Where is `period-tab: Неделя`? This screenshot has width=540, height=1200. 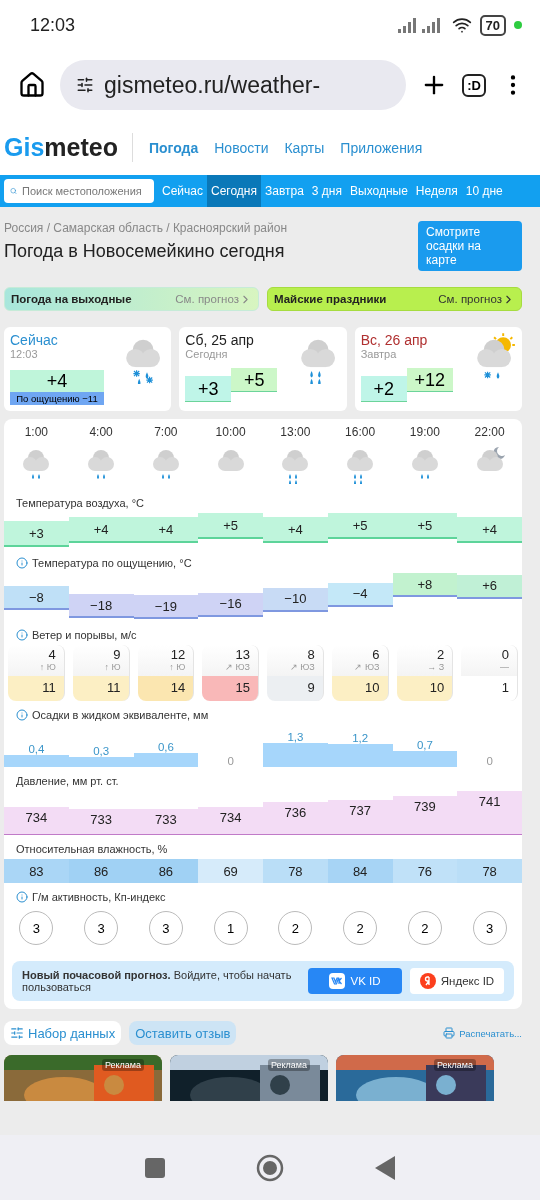 period-tab: Неделя is located at coordinates (436, 191).